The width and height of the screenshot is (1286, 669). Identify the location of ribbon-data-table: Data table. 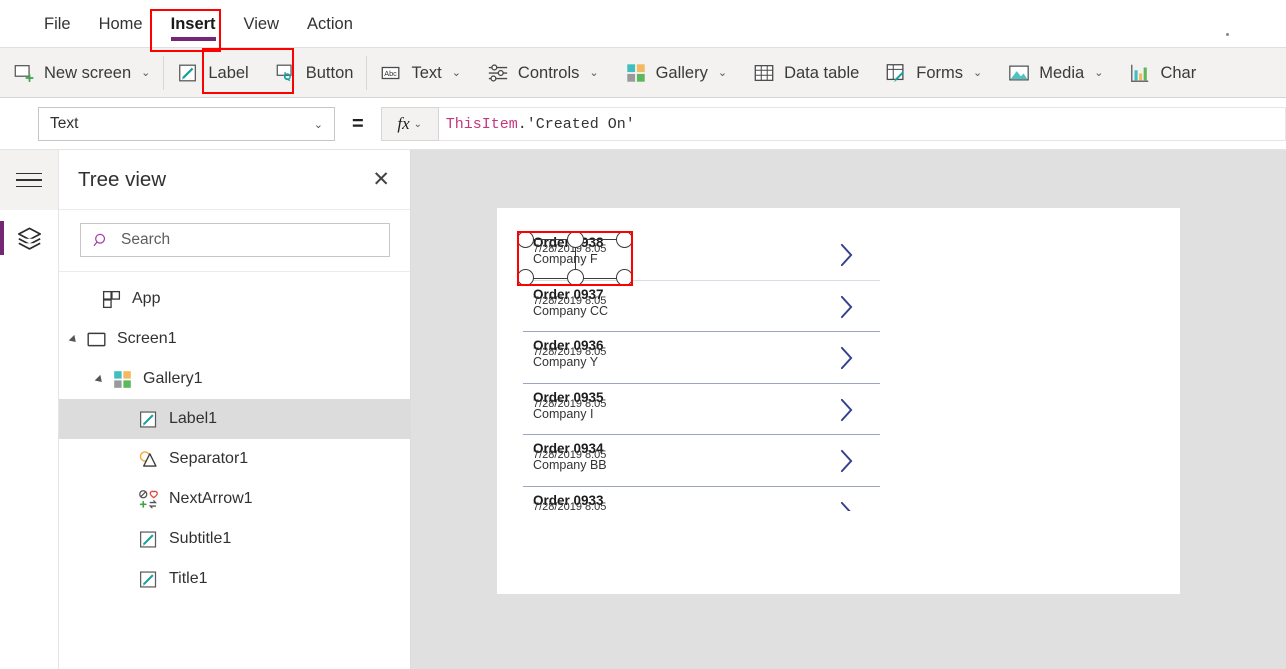
(806, 72).